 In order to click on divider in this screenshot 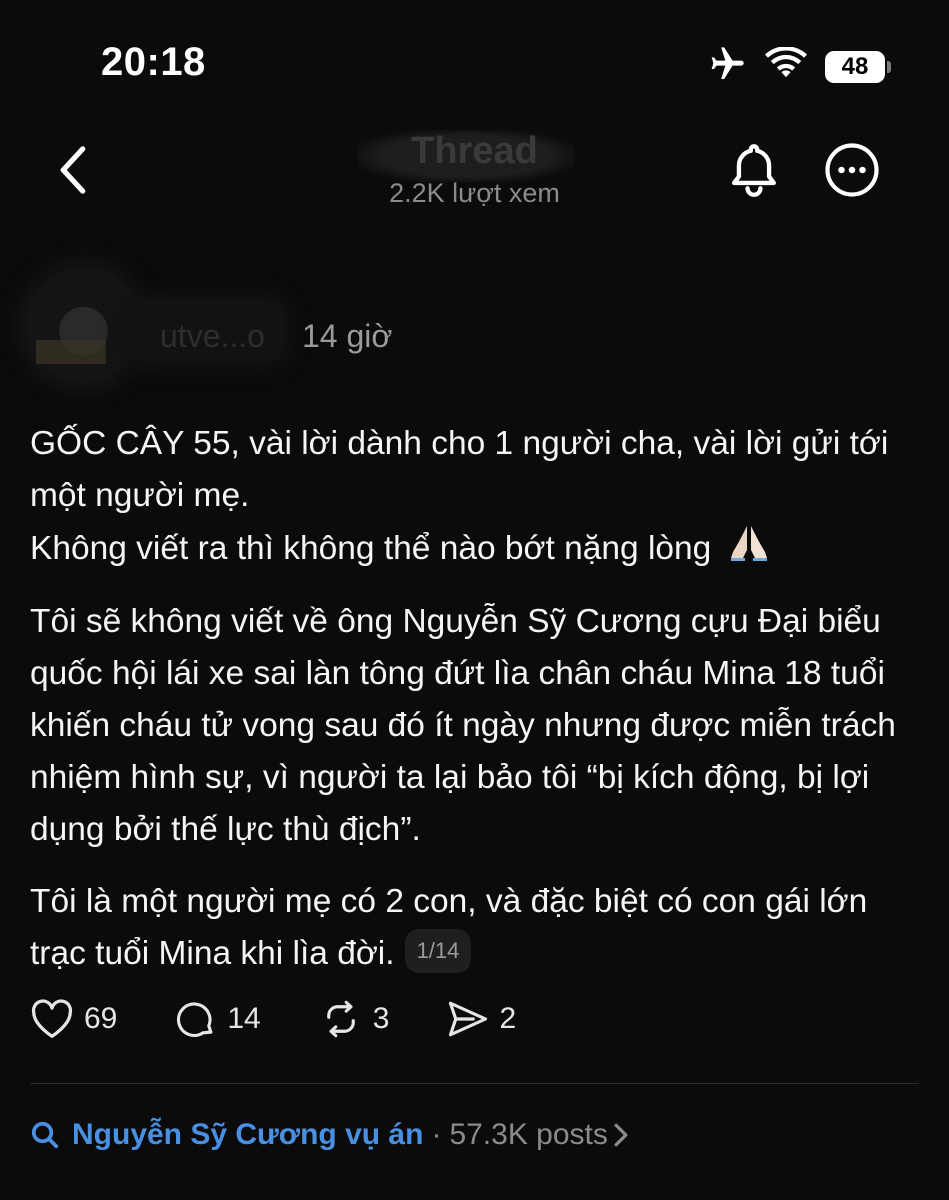, I will do `click(474, 1083)`.